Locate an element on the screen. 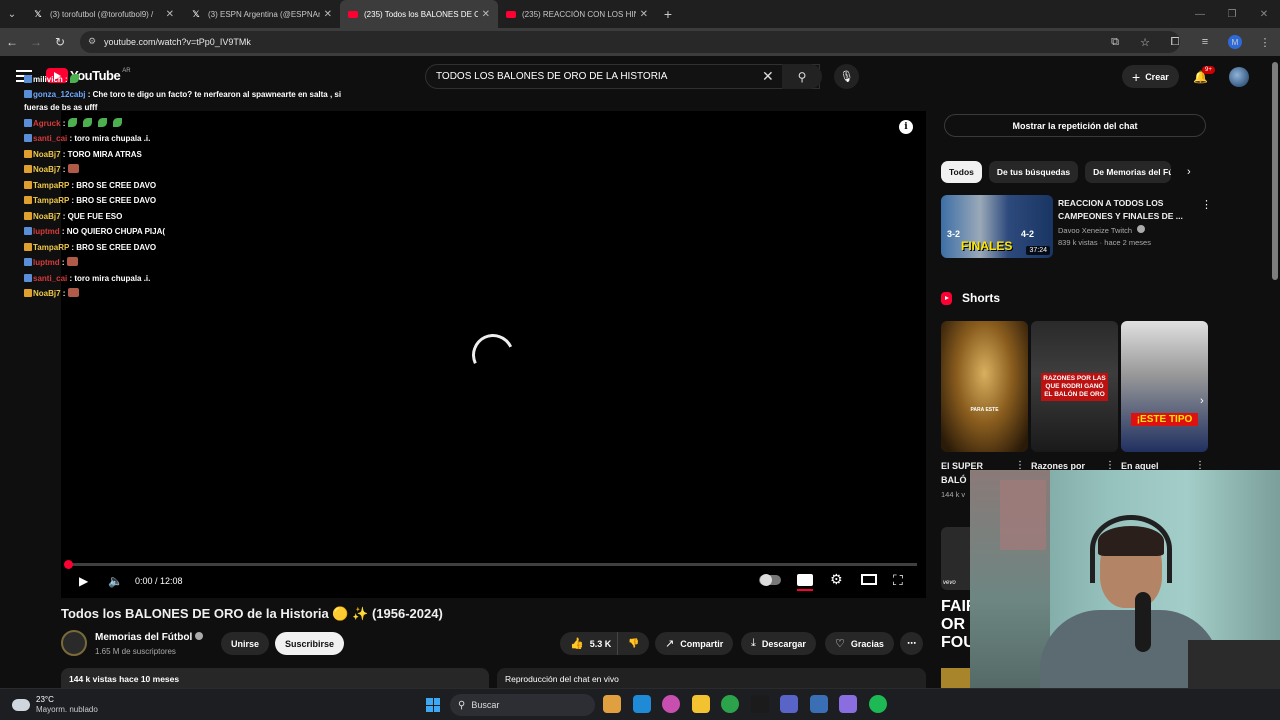  next-video-thumb-text: FAIR OR FOUL is located at coordinates (956, 624).